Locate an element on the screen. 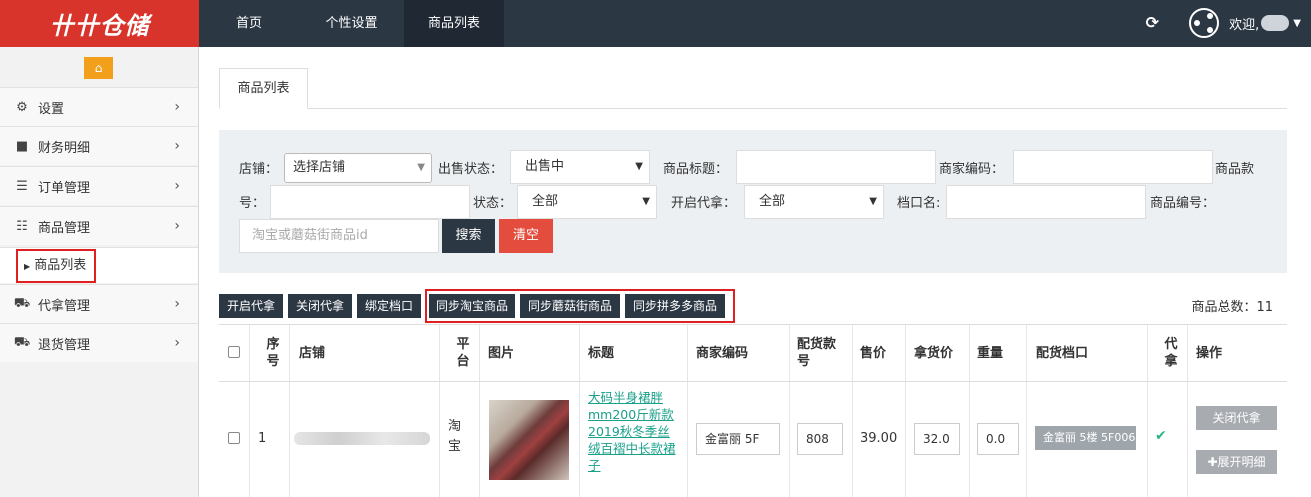  proxy-label: 开启代拿： is located at coordinates (704, 203).